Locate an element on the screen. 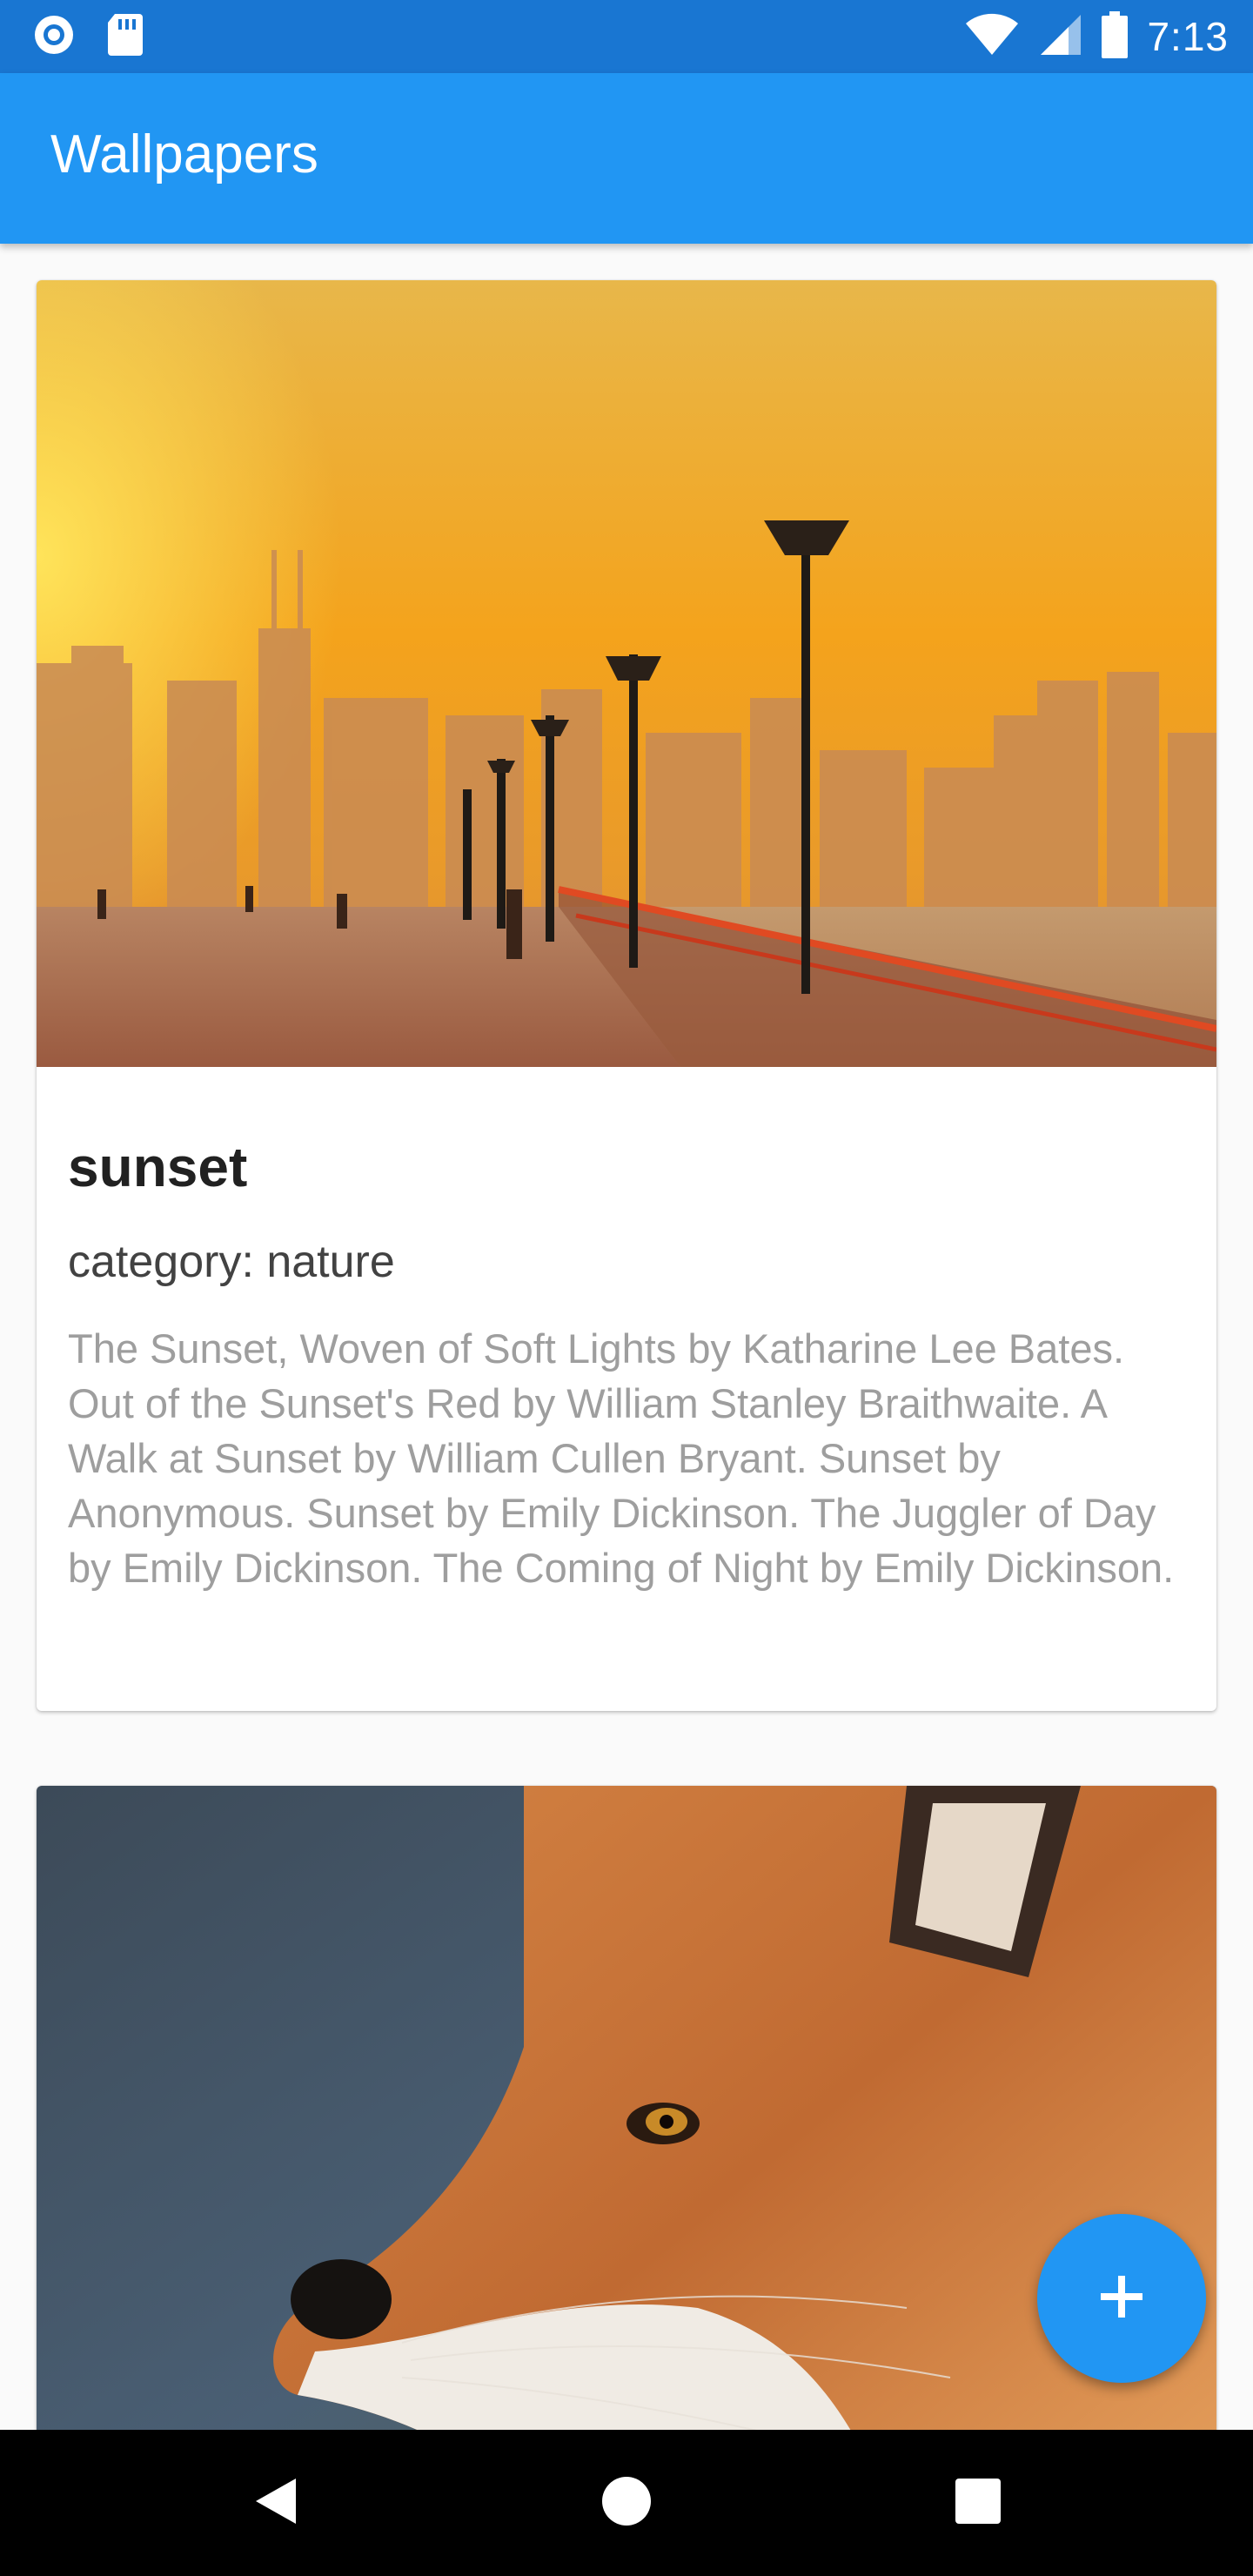 This screenshot has height=2576, width=1253. card-title: sunset is located at coordinates (158, 1167).